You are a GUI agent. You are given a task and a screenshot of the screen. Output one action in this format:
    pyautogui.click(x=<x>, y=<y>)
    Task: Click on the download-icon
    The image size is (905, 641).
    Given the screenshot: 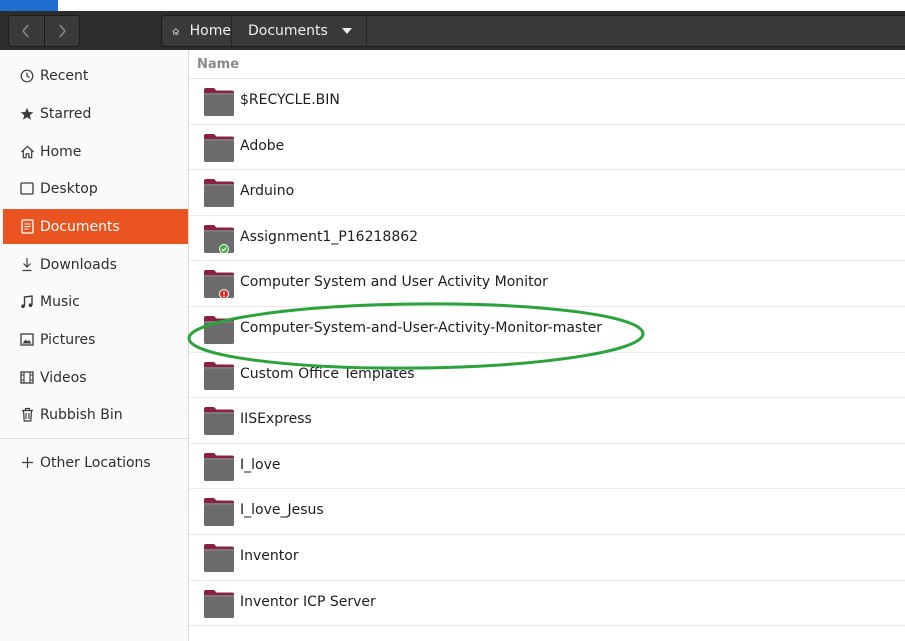 What is the action you would take?
    pyautogui.click(x=27, y=265)
    